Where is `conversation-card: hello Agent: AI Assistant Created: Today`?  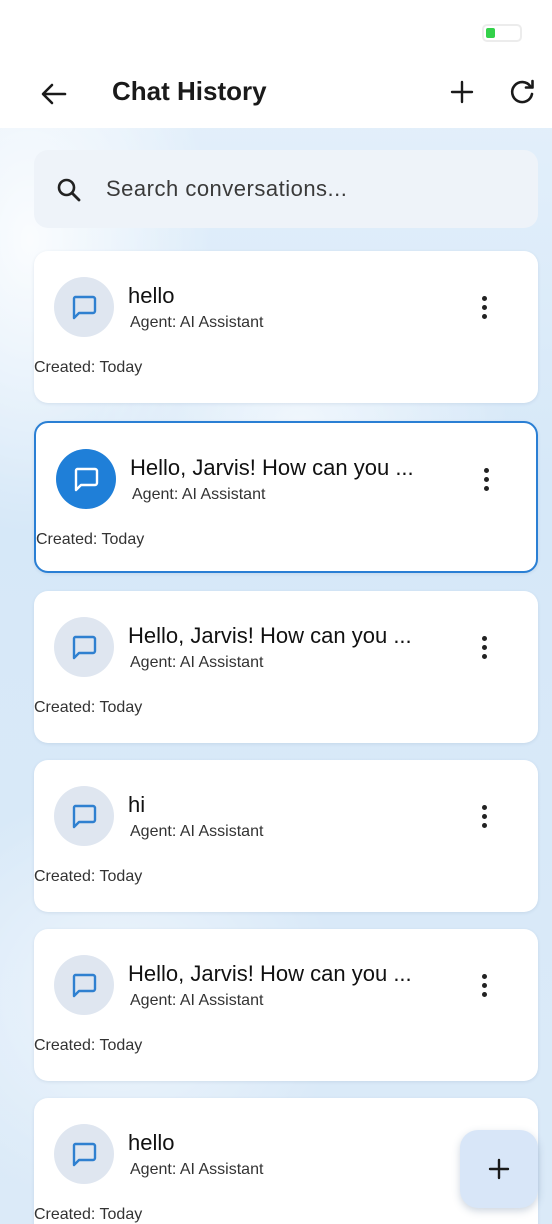 conversation-card: hello Agent: AI Assistant Created: Today is located at coordinates (286, 327).